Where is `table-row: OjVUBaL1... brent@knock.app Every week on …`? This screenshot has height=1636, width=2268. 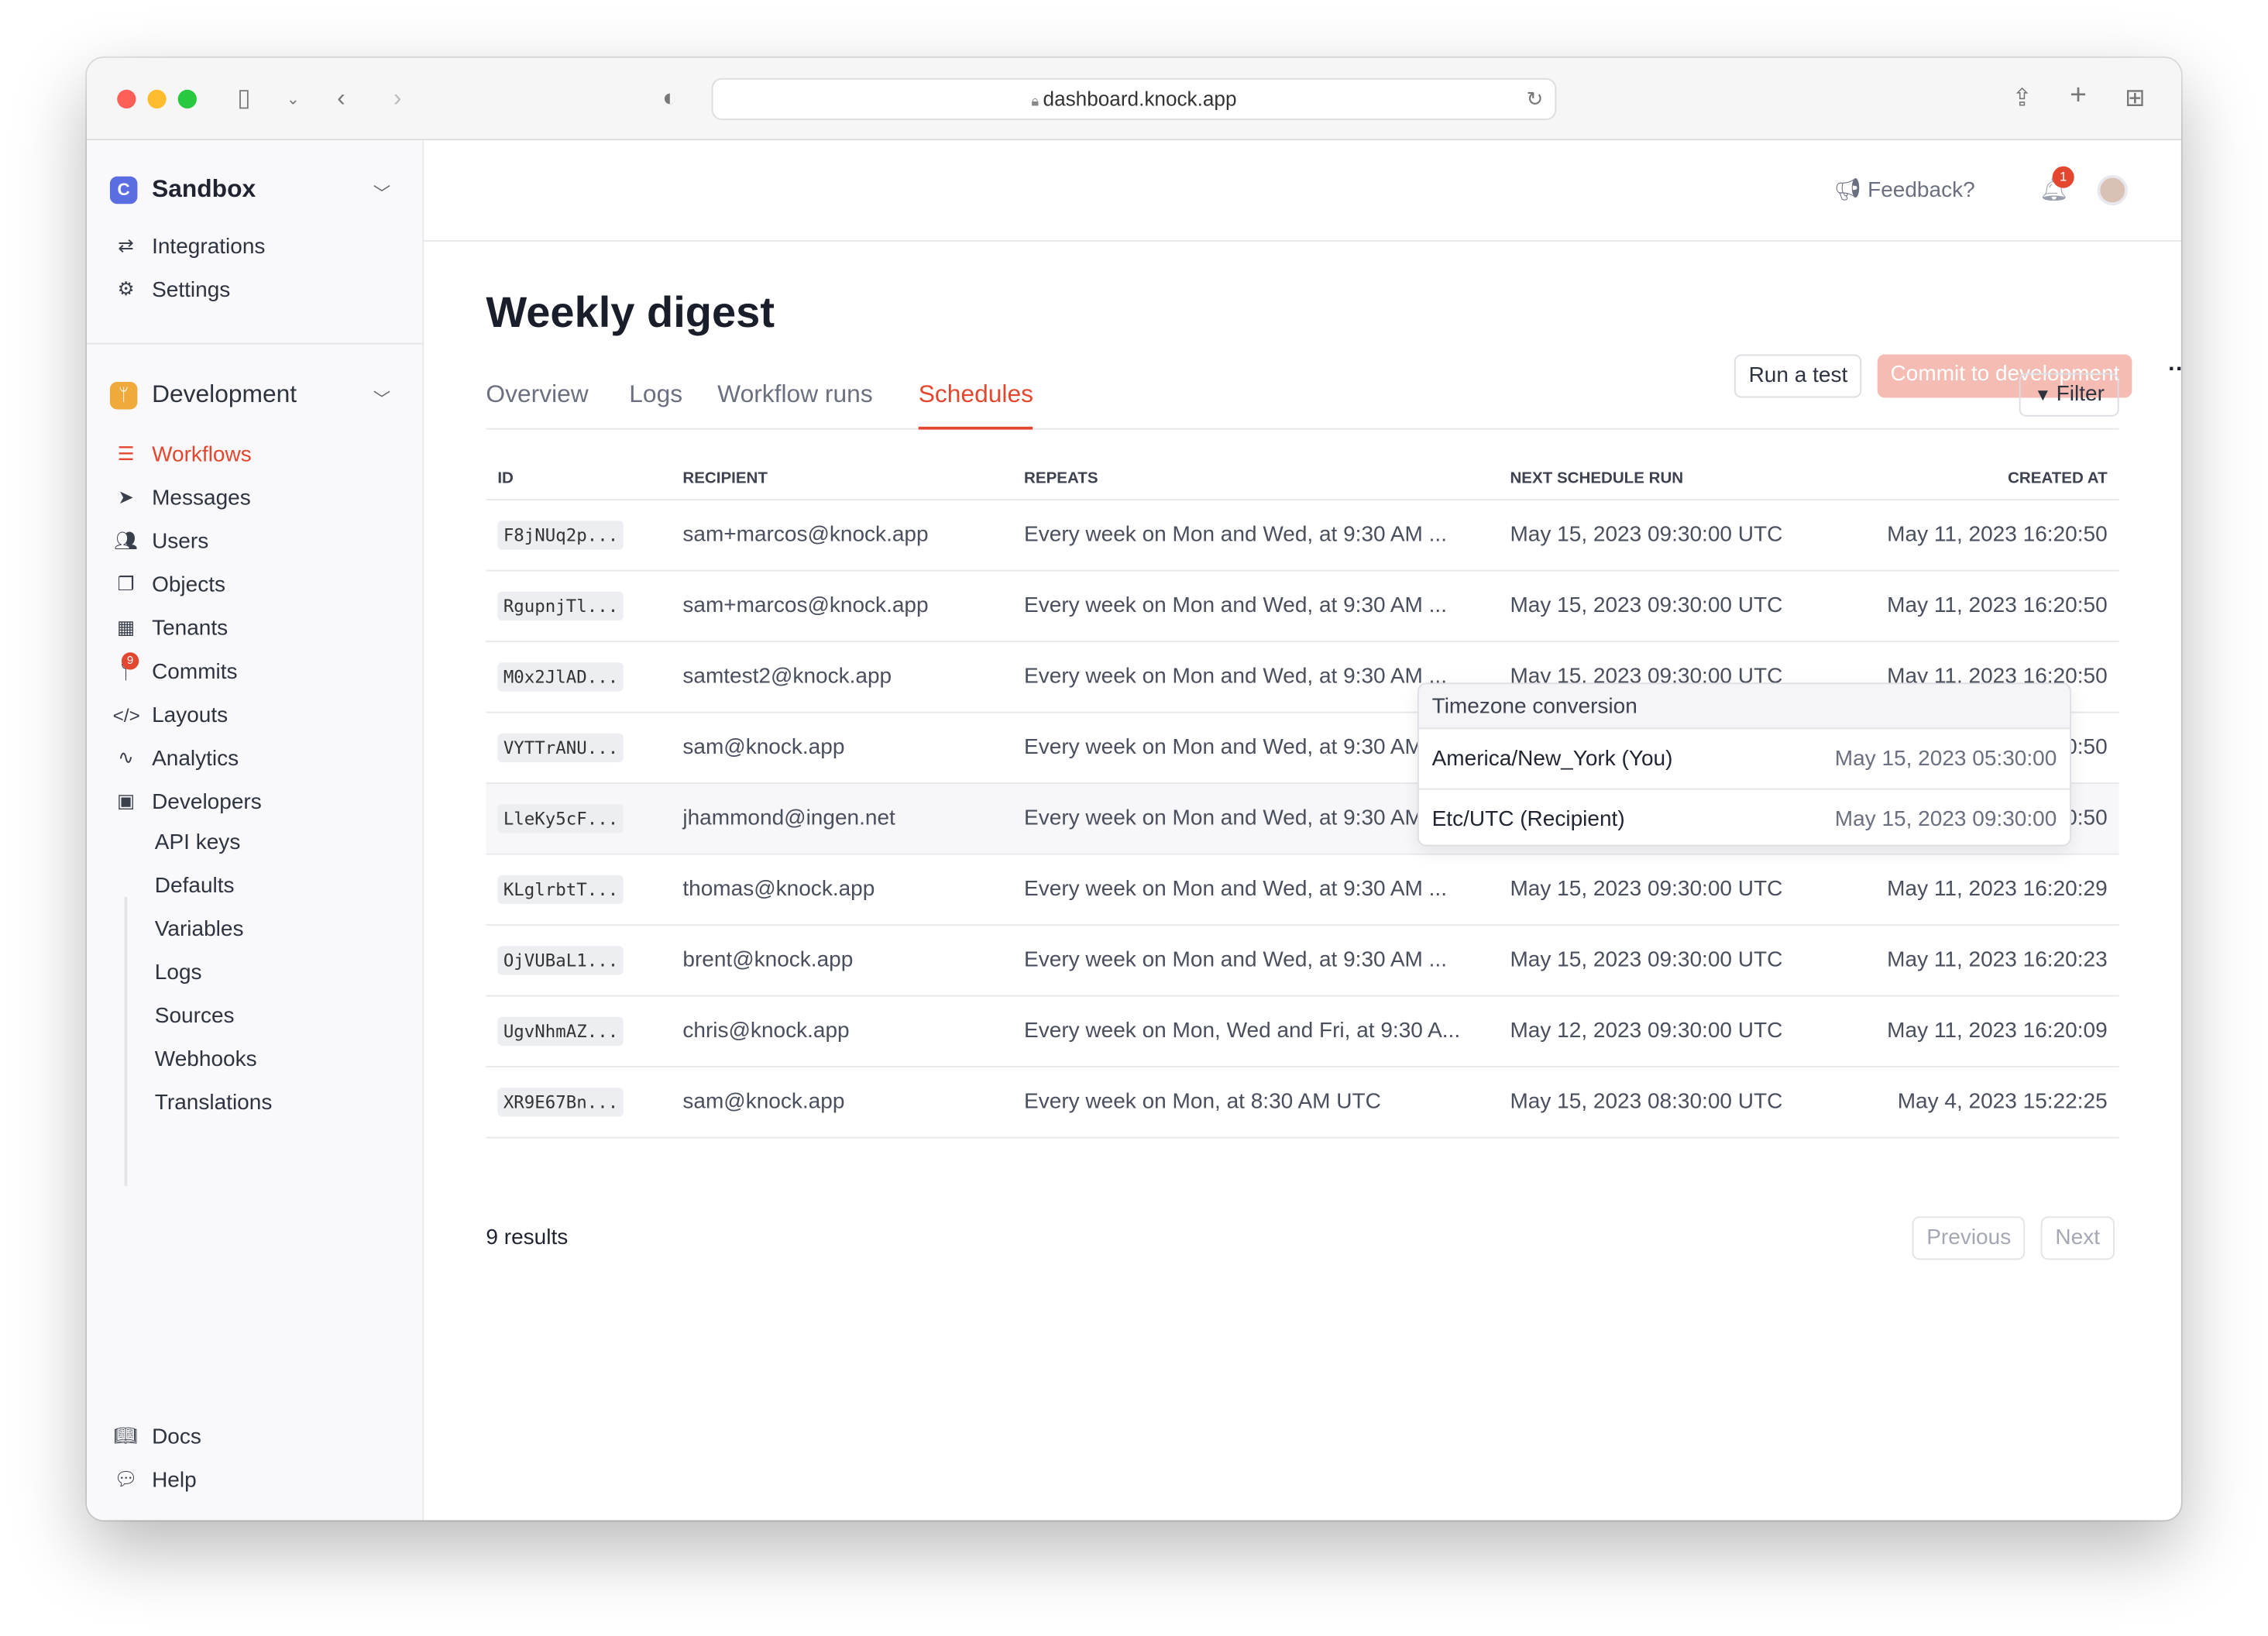 table-row: OjVUBaL1... brent@knock.app Every week on … is located at coordinates (1302, 960).